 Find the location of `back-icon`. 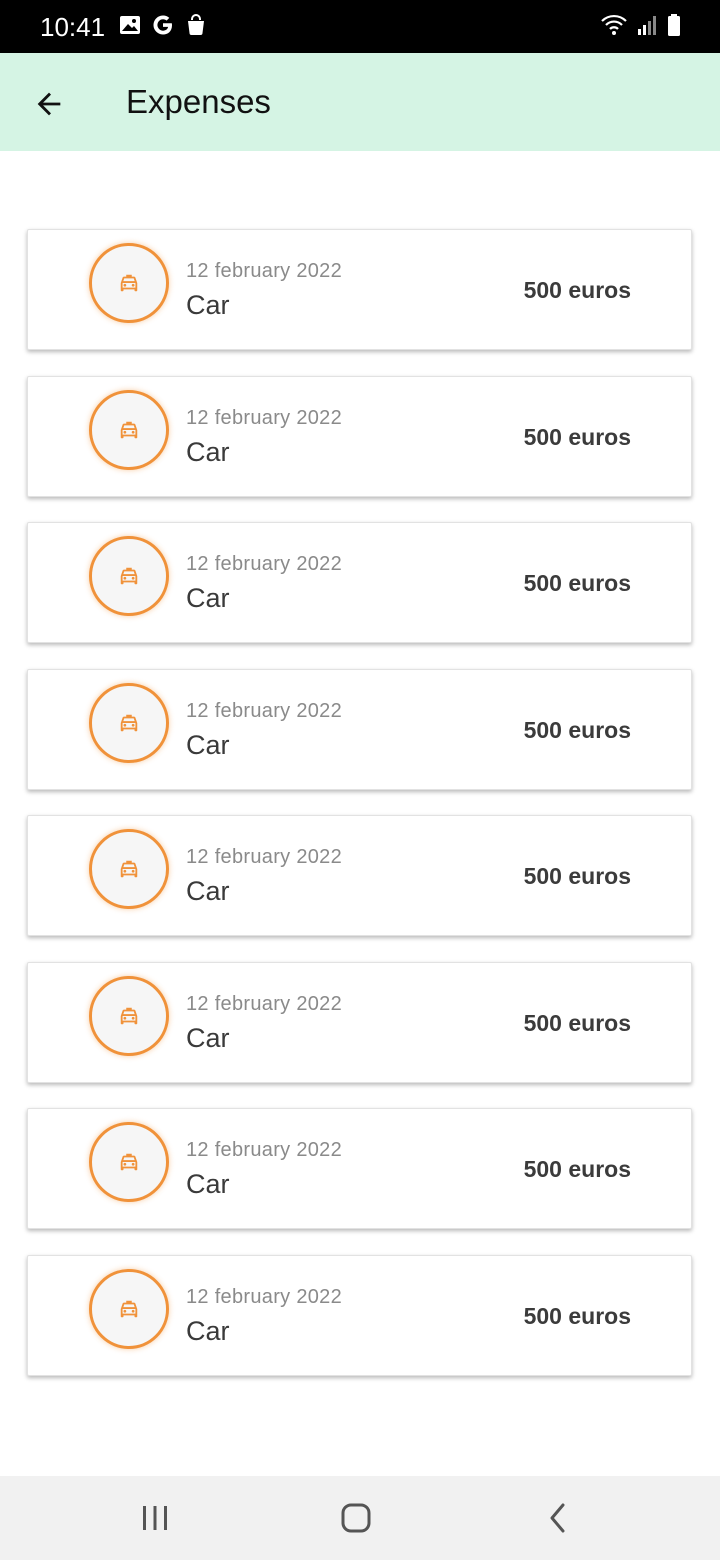

back-icon is located at coordinates (557, 1518).